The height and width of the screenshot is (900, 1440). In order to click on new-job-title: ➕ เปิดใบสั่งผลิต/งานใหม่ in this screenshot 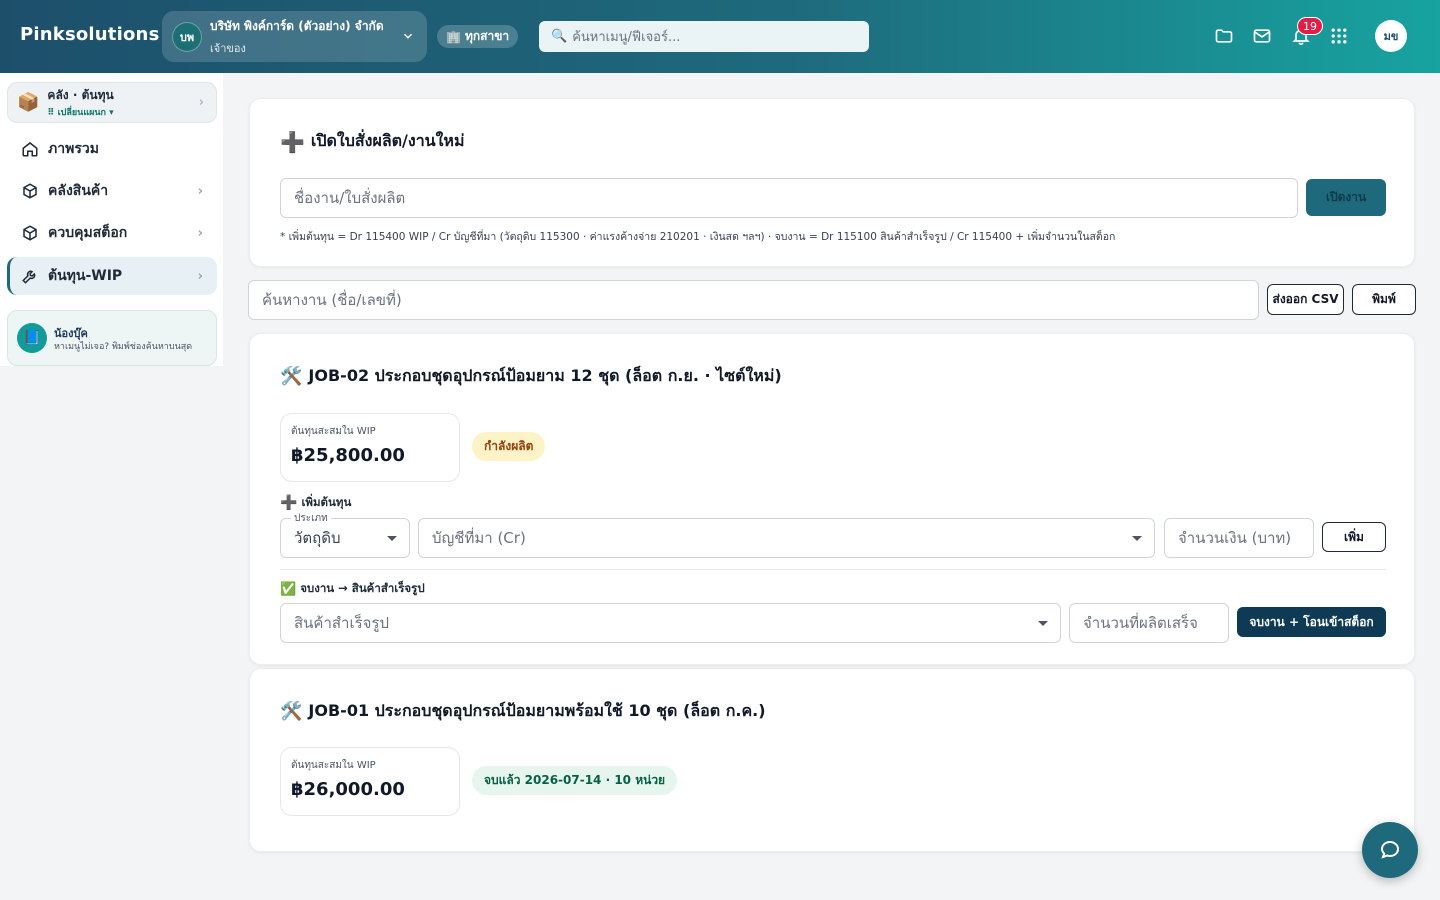, I will do `click(372, 141)`.